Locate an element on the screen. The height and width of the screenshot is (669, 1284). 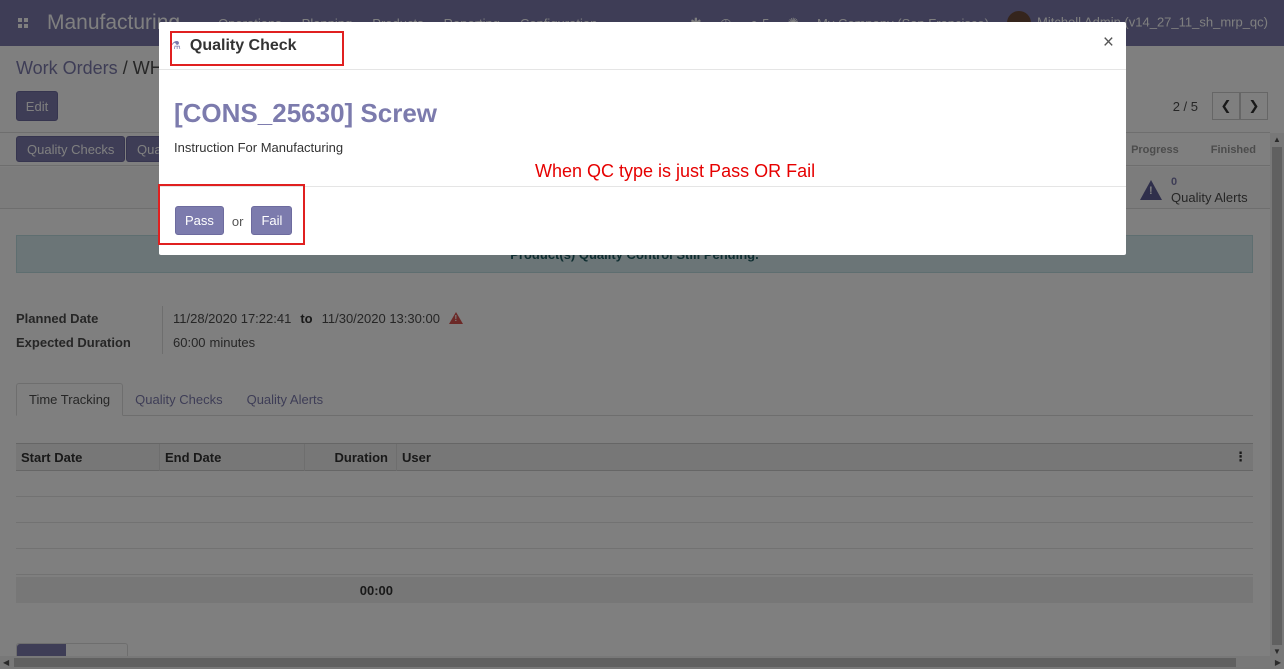
close-icon: × is located at coordinates (1108, 42).